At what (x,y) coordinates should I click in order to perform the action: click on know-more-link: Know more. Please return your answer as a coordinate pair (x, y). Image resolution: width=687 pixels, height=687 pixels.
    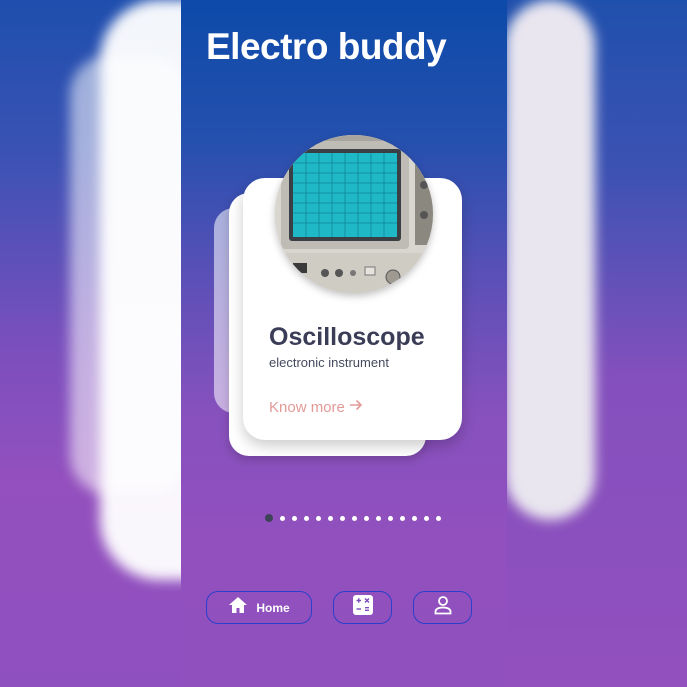
    Looking at the image, I should click on (316, 407).